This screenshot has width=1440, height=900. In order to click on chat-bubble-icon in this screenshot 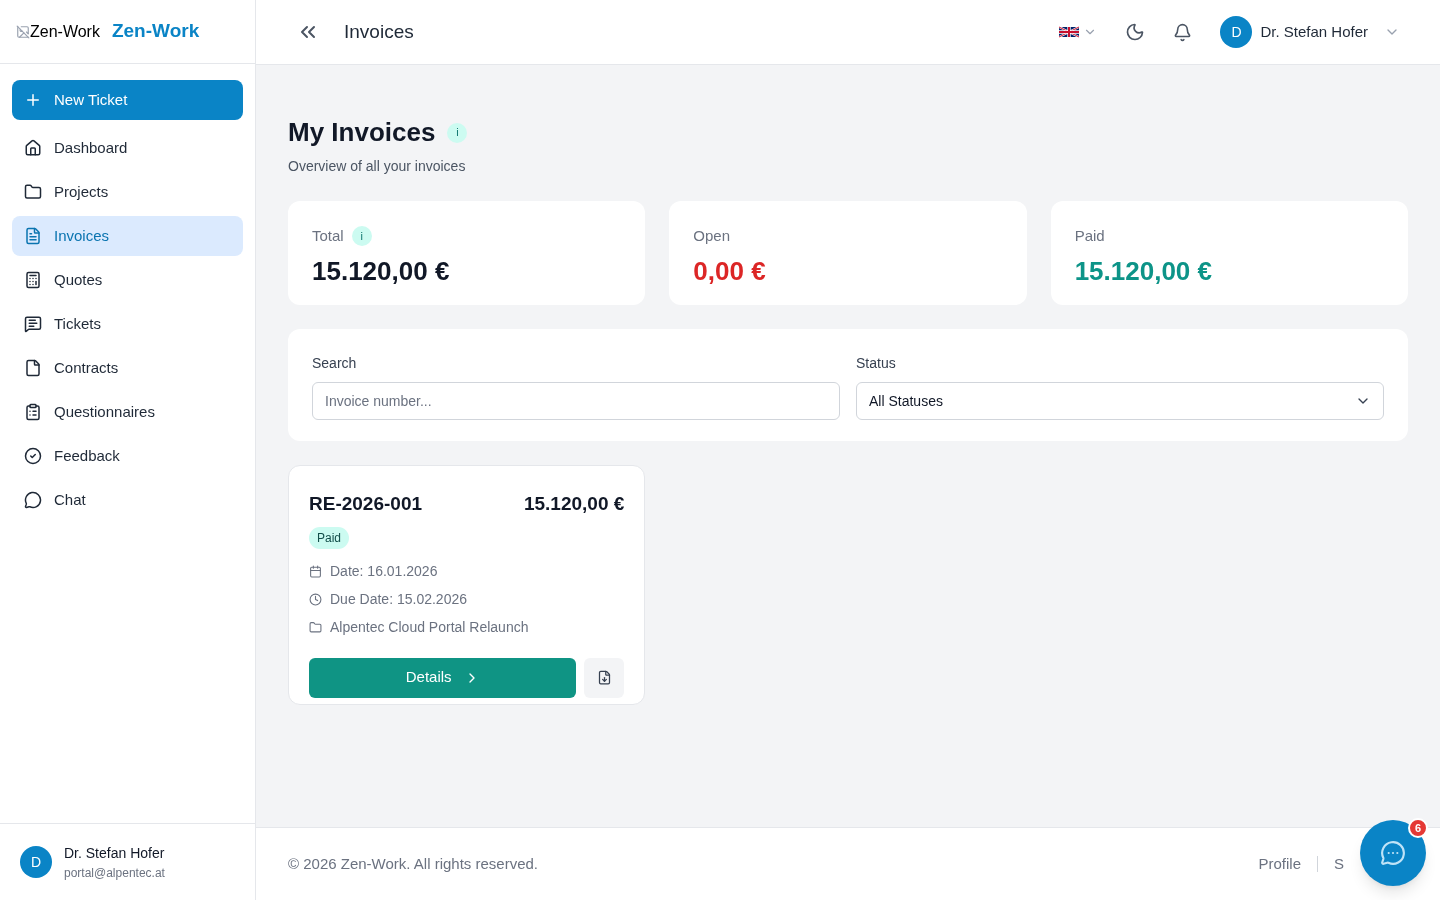, I will do `click(1393, 853)`.